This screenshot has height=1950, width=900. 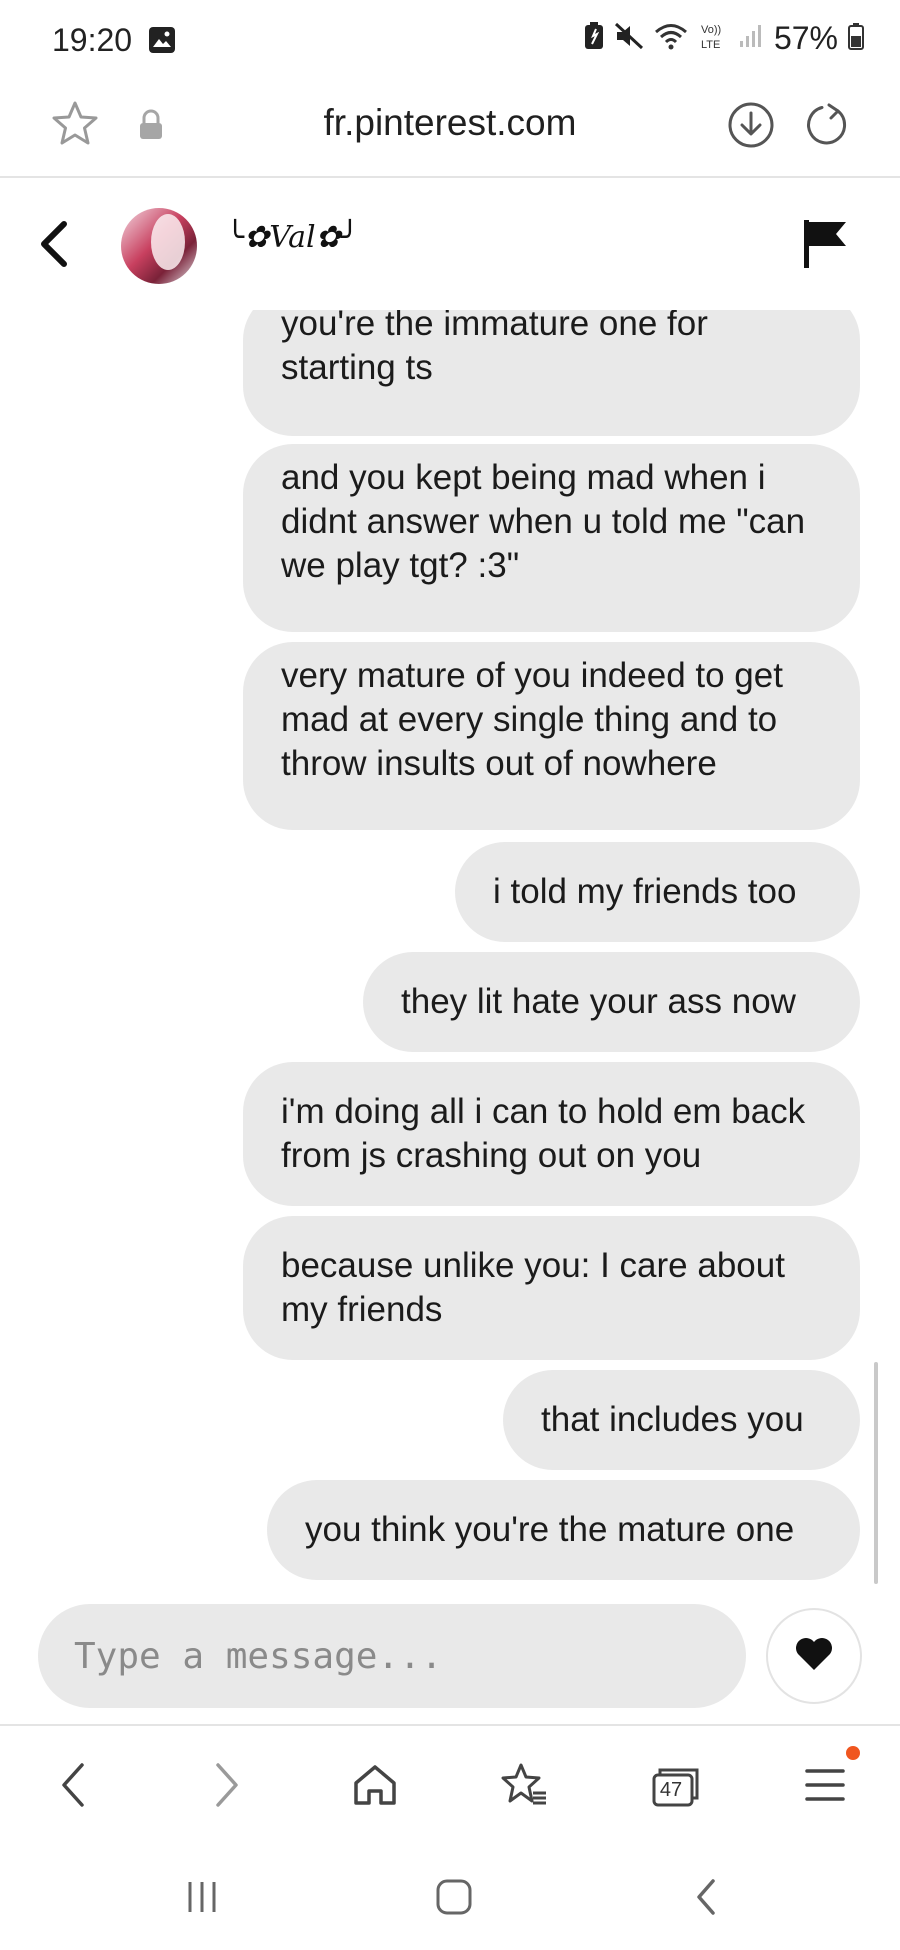 I want to click on browser-toolbar: 47, so click(x=450, y=1786).